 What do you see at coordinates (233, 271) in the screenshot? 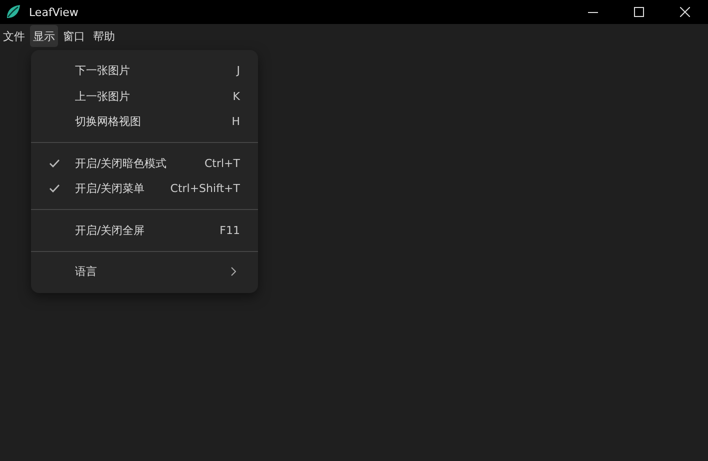
I see `chevron-right-icon` at bounding box center [233, 271].